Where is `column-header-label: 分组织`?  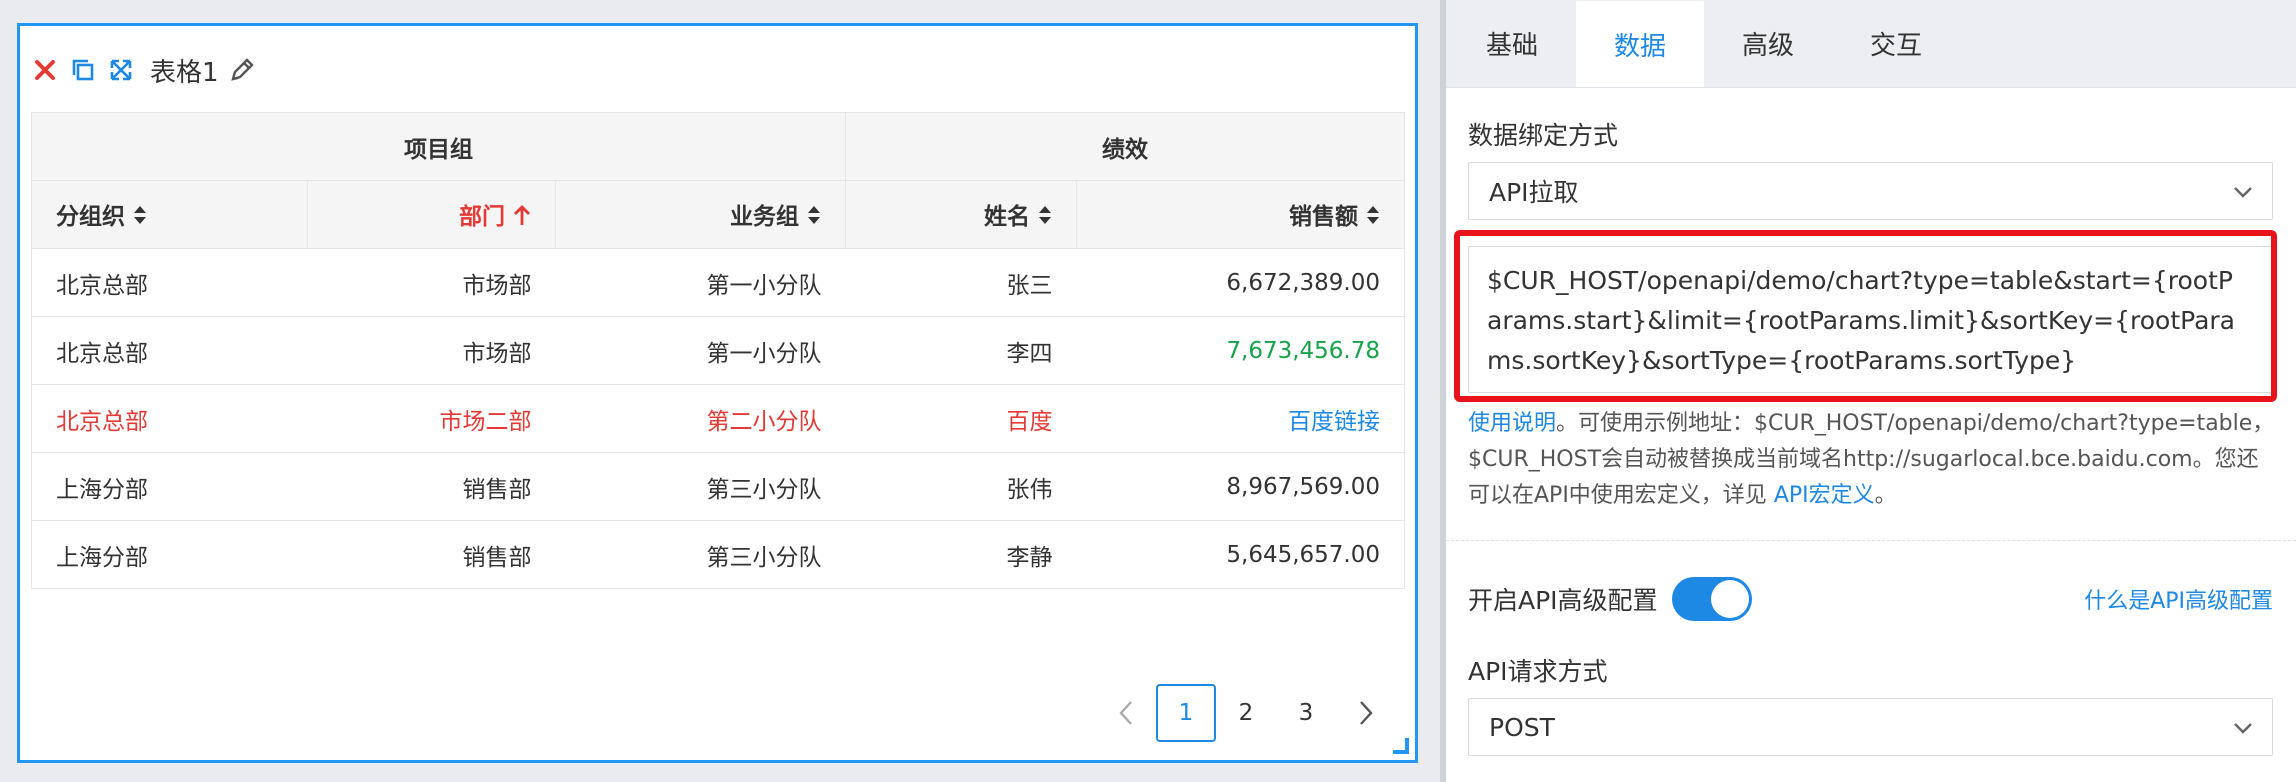 column-header-label: 分组织 is located at coordinates (90, 217).